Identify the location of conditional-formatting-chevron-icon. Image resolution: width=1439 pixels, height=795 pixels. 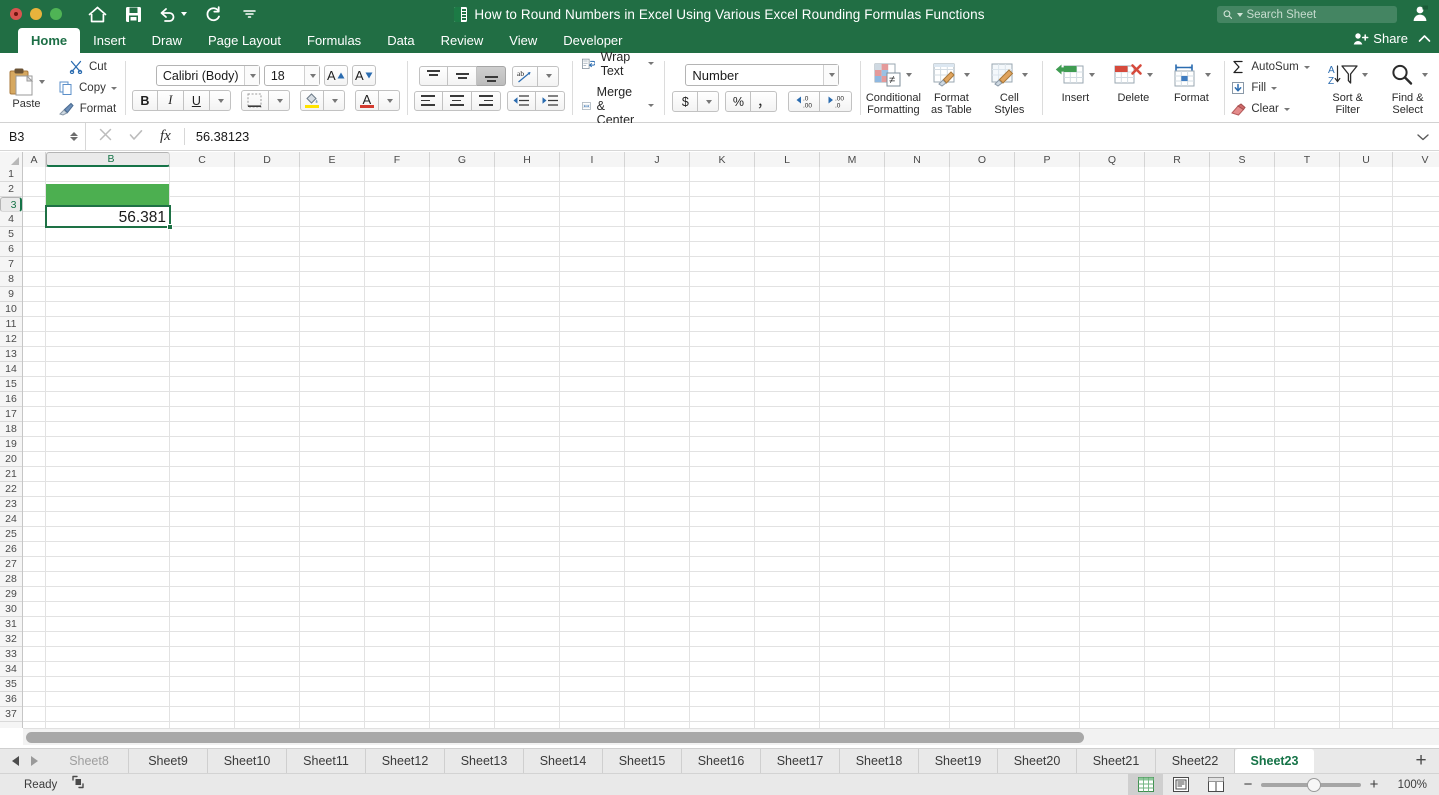
(909, 75).